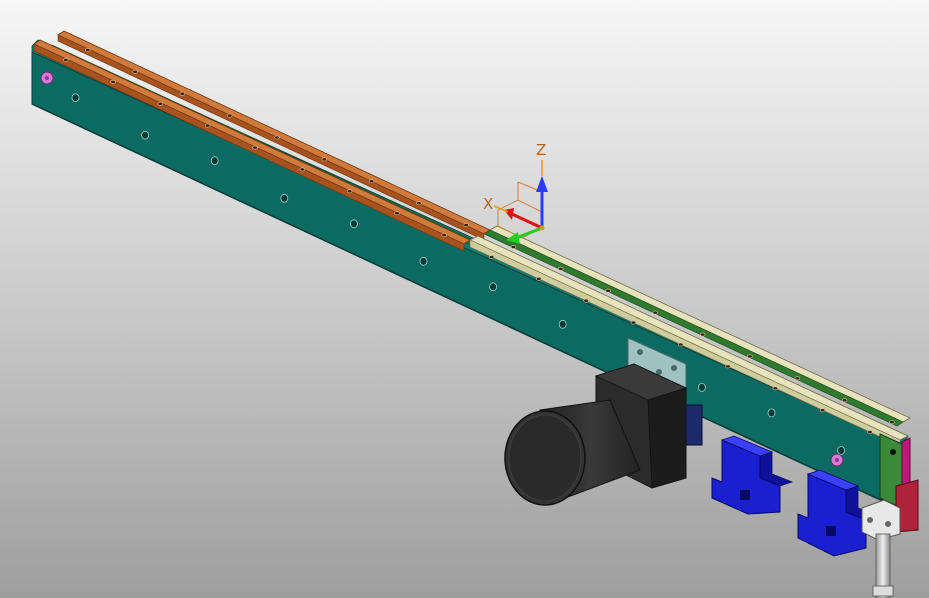 This screenshot has width=929, height=598. Describe the element at coordinates (545, 458) in the screenshot. I see `motor-end-face` at that location.